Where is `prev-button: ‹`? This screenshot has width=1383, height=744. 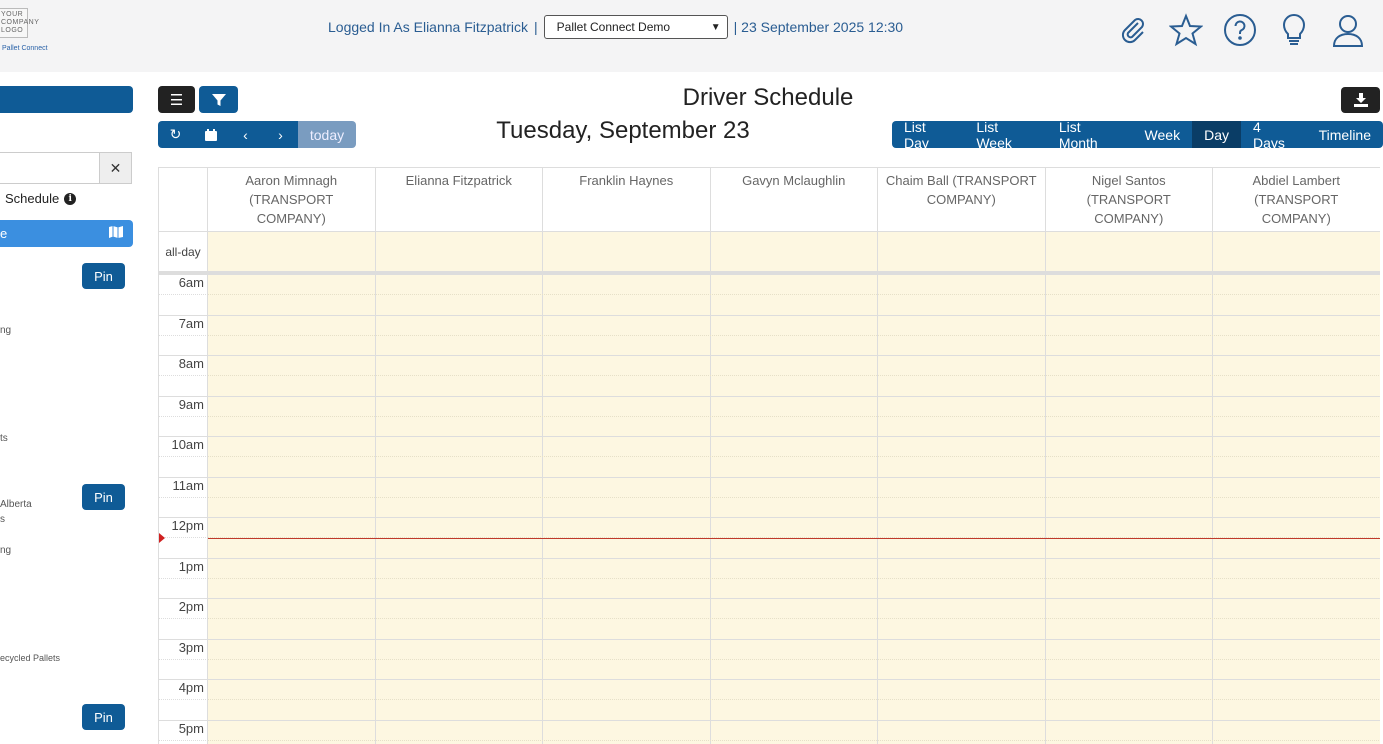 prev-button: ‹ is located at coordinates (245, 134).